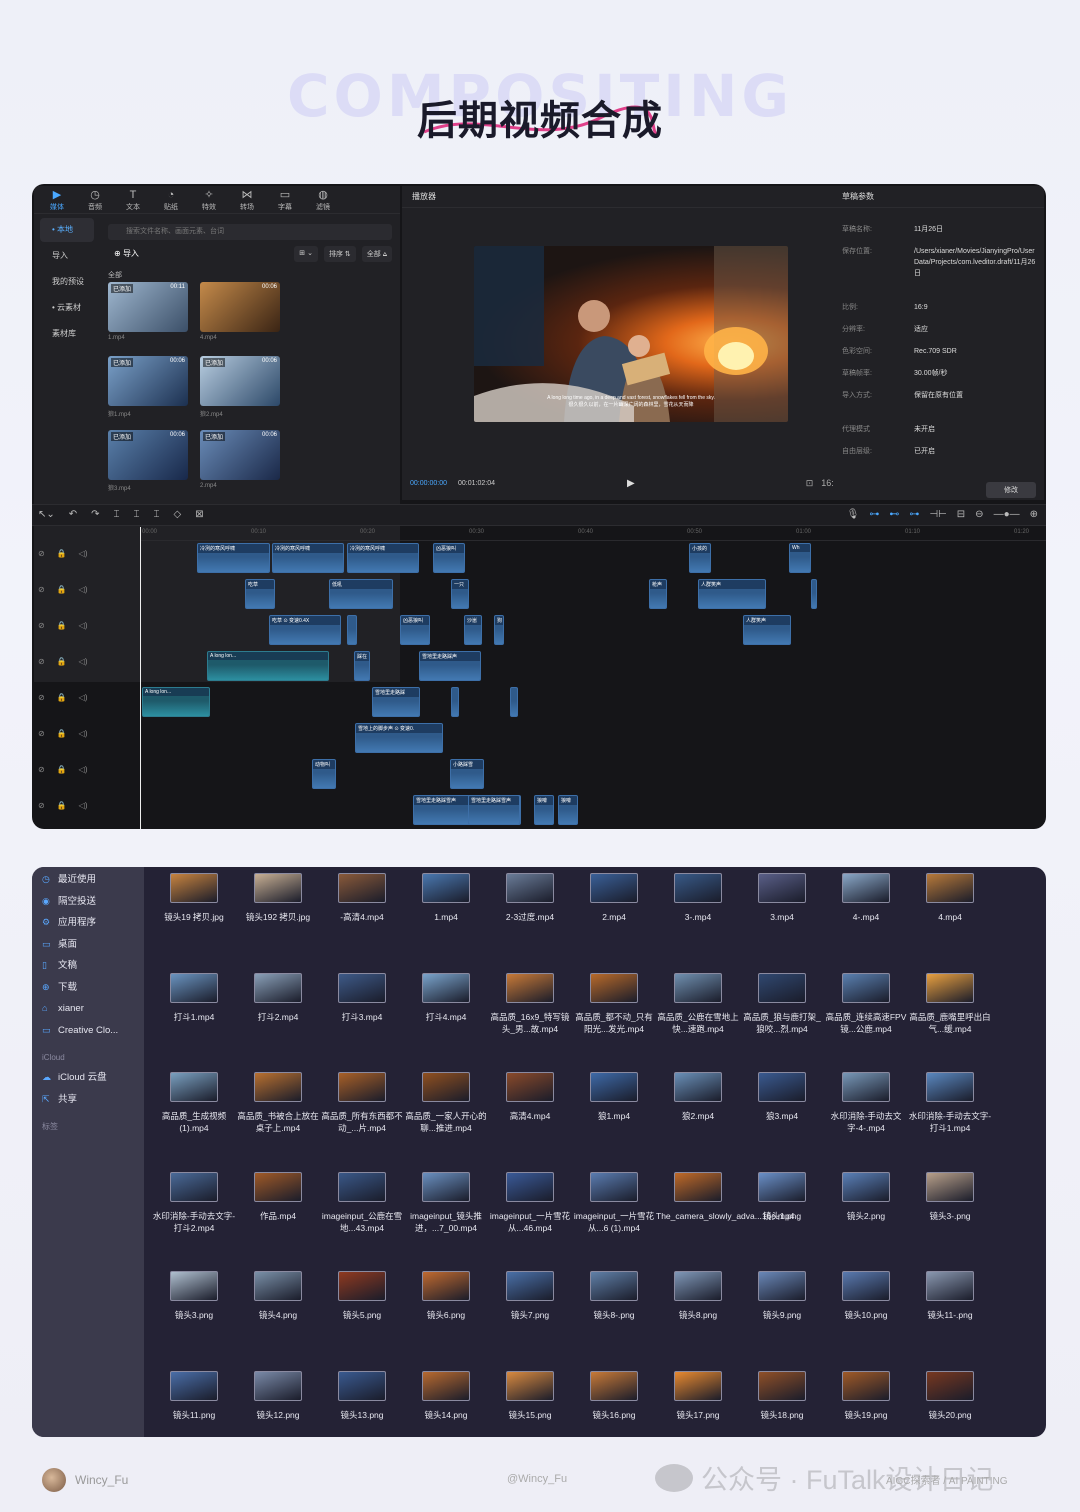 This screenshot has width=1080, height=1512. What do you see at coordinates (658, 594) in the screenshot?
I see `timeline-clip: 枪声` at bounding box center [658, 594].